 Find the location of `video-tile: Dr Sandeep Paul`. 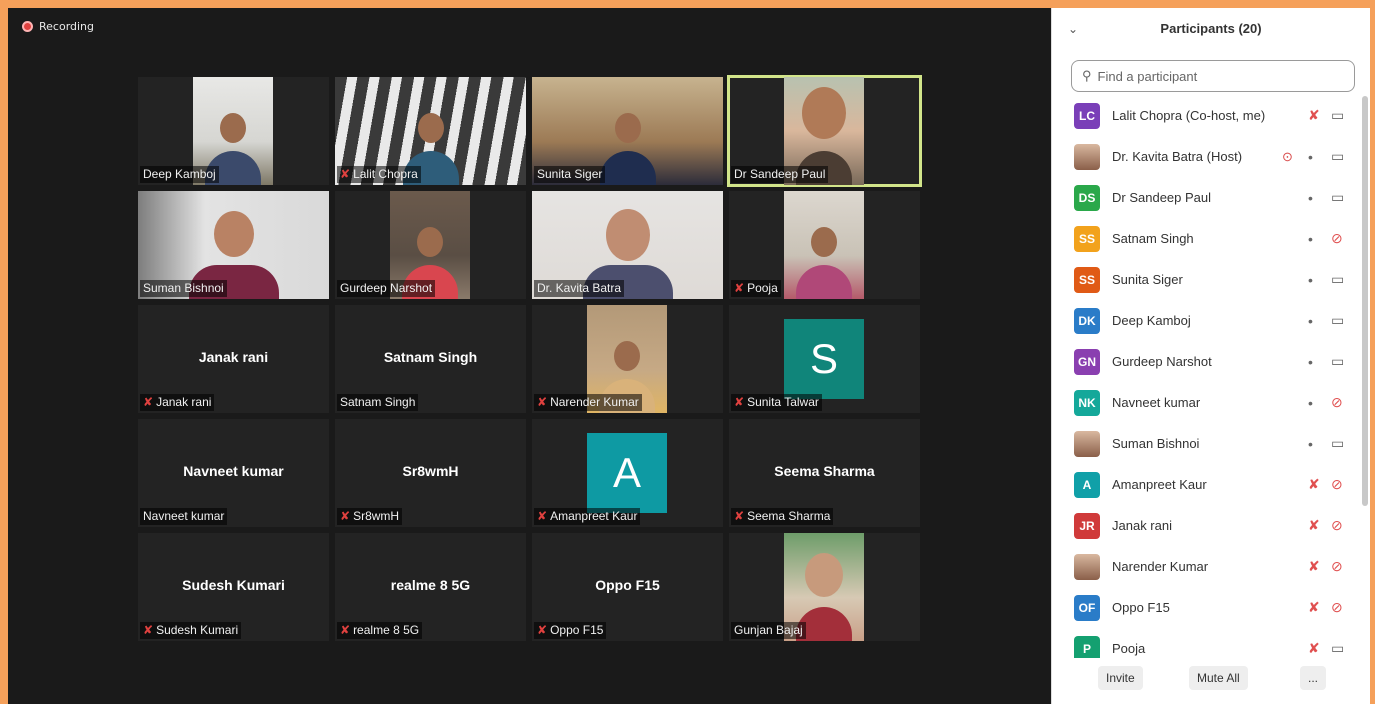

video-tile: Dr Sandeep Paul is located at coordinates (824, 131).